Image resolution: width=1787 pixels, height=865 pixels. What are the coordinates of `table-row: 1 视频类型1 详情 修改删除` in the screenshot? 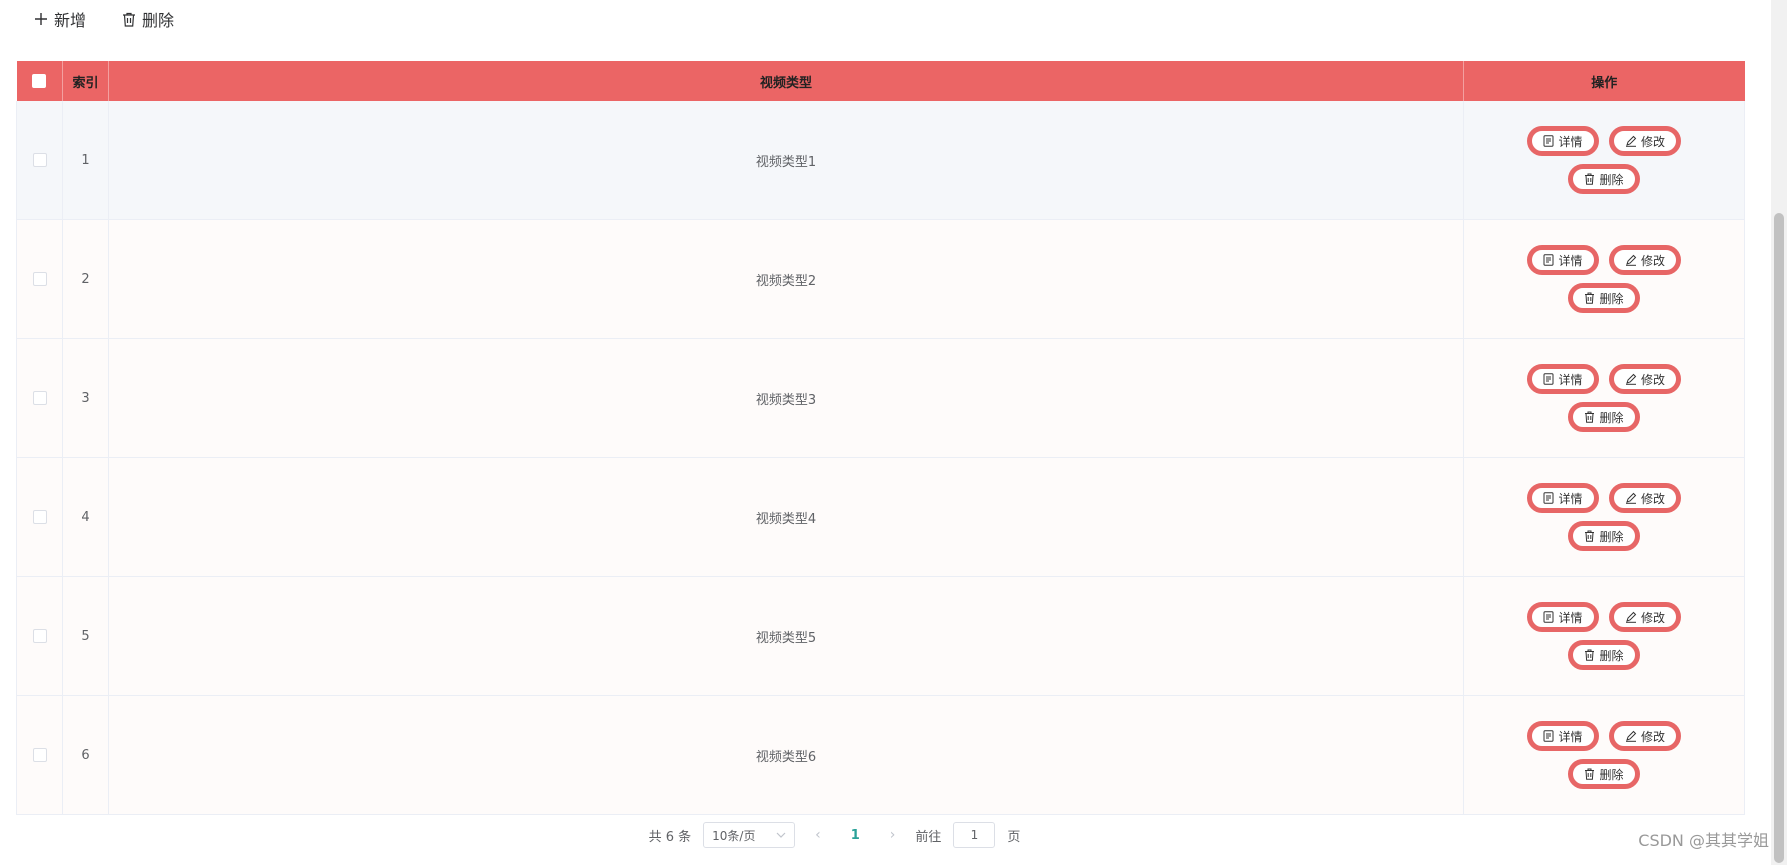 It's located at (880, 160).